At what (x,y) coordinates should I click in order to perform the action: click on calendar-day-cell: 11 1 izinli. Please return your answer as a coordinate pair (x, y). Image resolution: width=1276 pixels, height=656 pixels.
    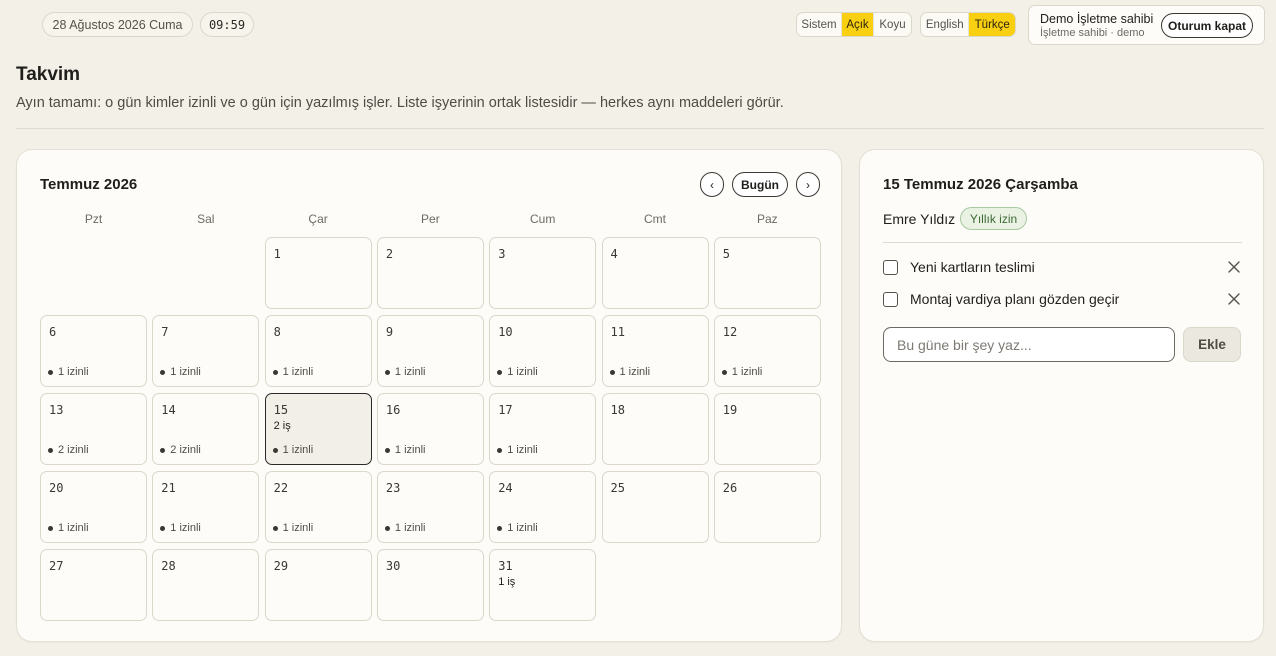
    Looking at the image, I should click on (655, 351).